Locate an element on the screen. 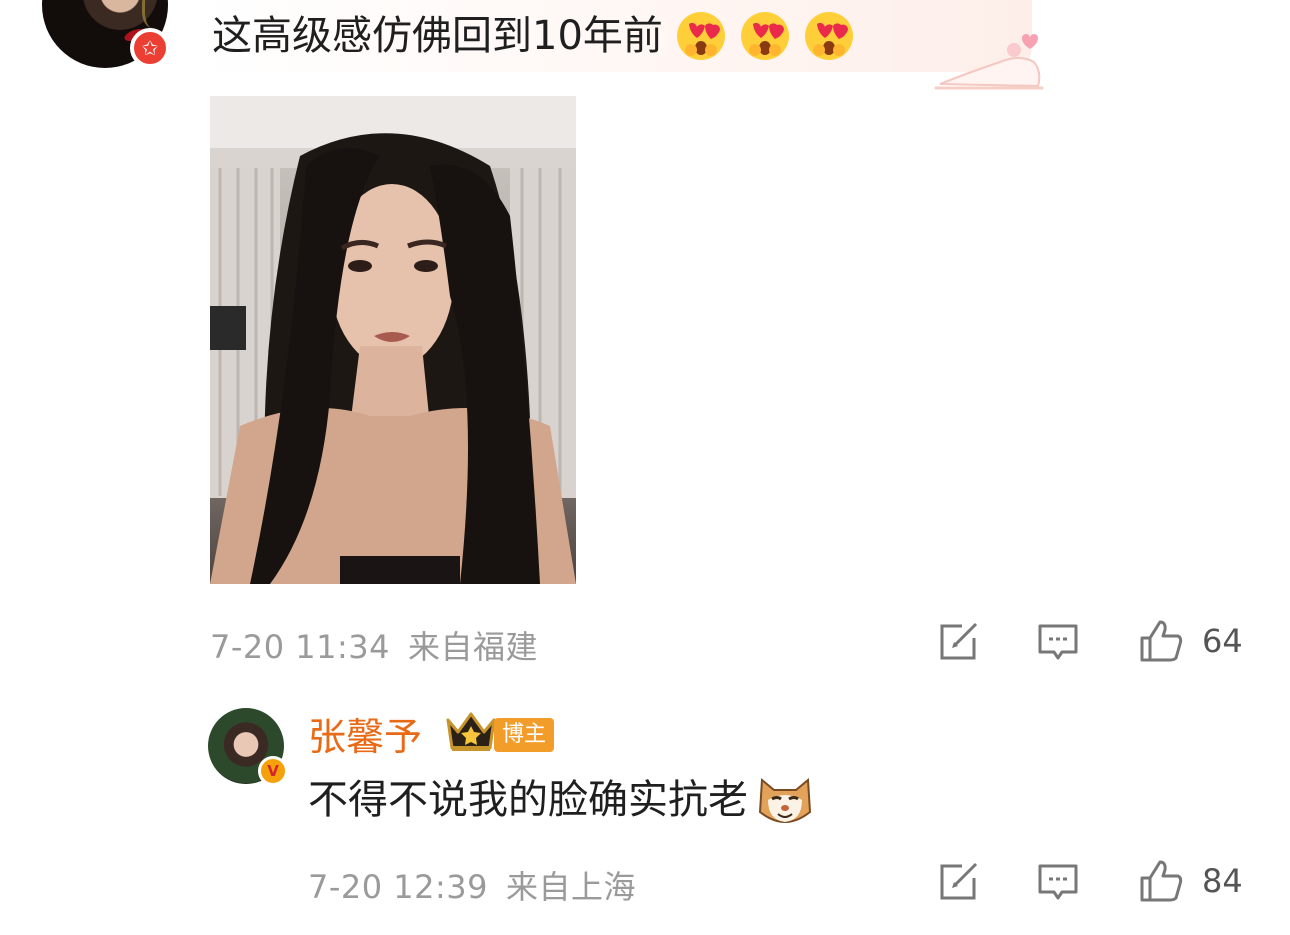 The image size is (1290, 935). comment-location: 来自福建 is located at coordinates (473, 647).